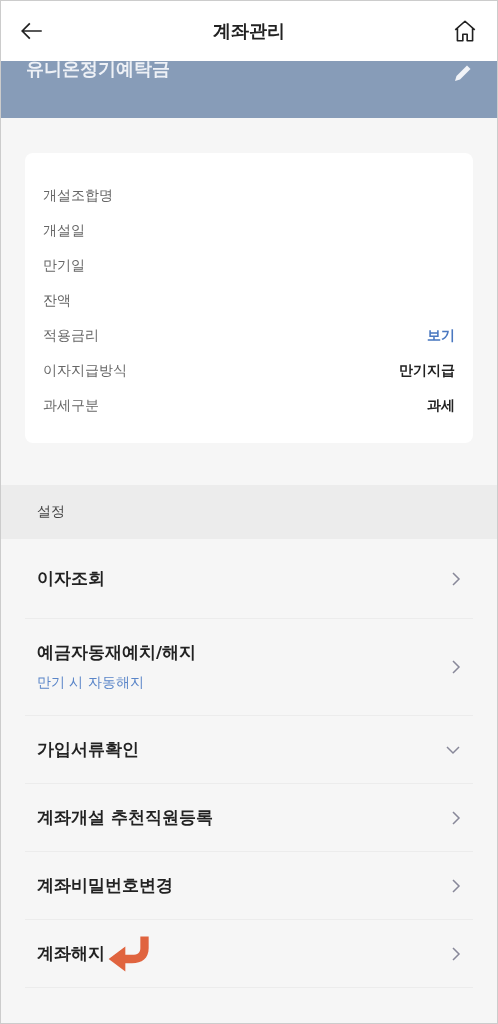 The image size is (498, 1024). Describe the element at coordinates (441, 335) in the screenshot. I see `view-link: 보기` at that location.